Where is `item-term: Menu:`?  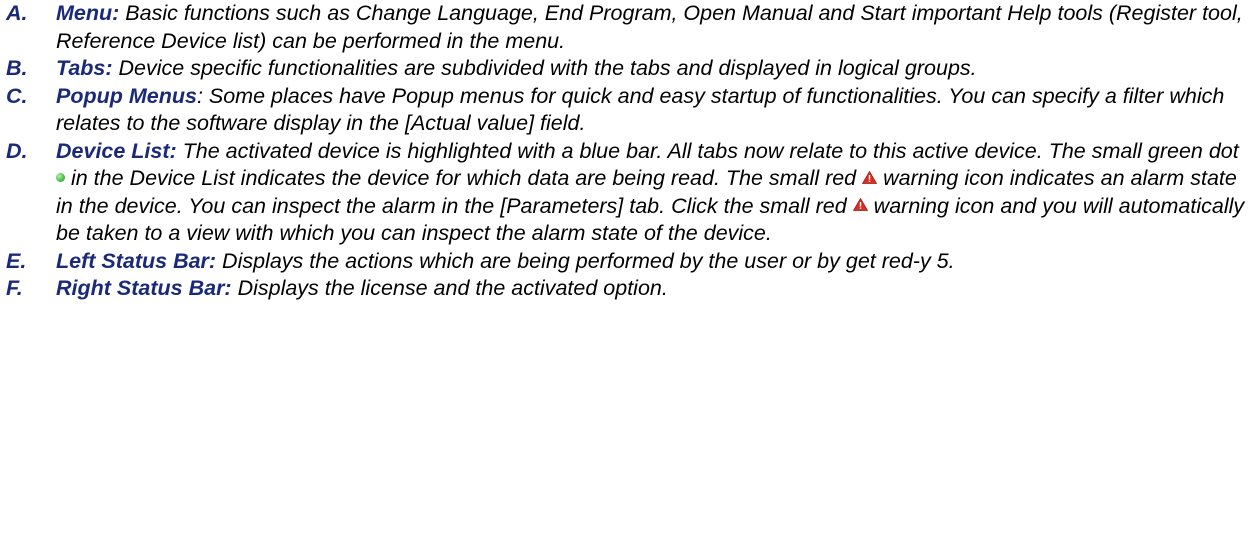 item-term: Menu: is located at coordinates (88, 13).